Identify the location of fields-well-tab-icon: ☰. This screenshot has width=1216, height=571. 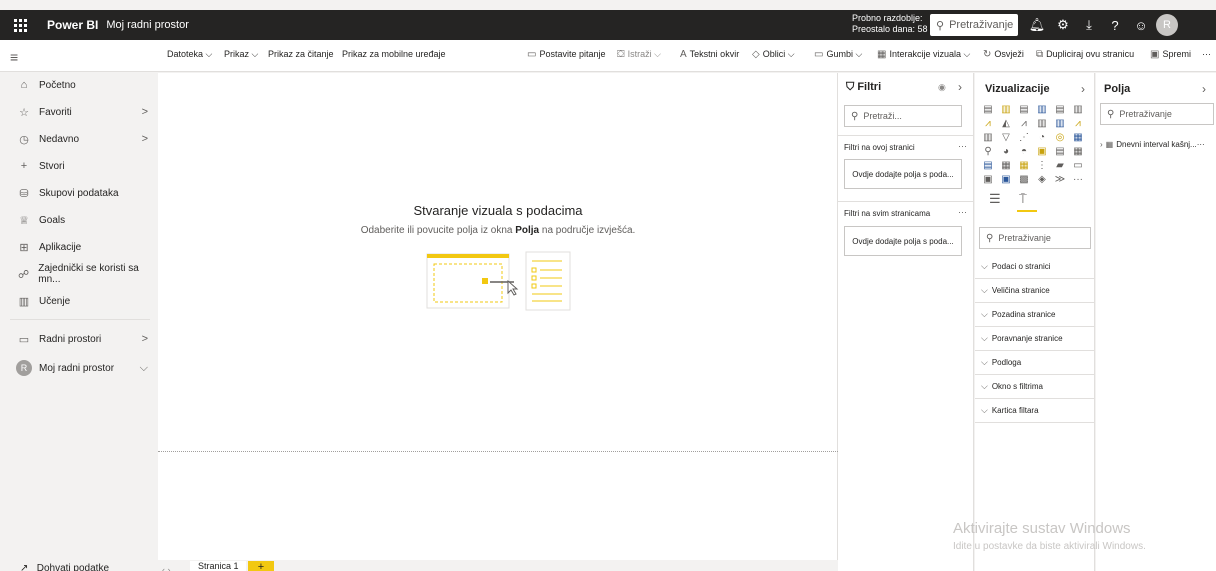
(995, 199).